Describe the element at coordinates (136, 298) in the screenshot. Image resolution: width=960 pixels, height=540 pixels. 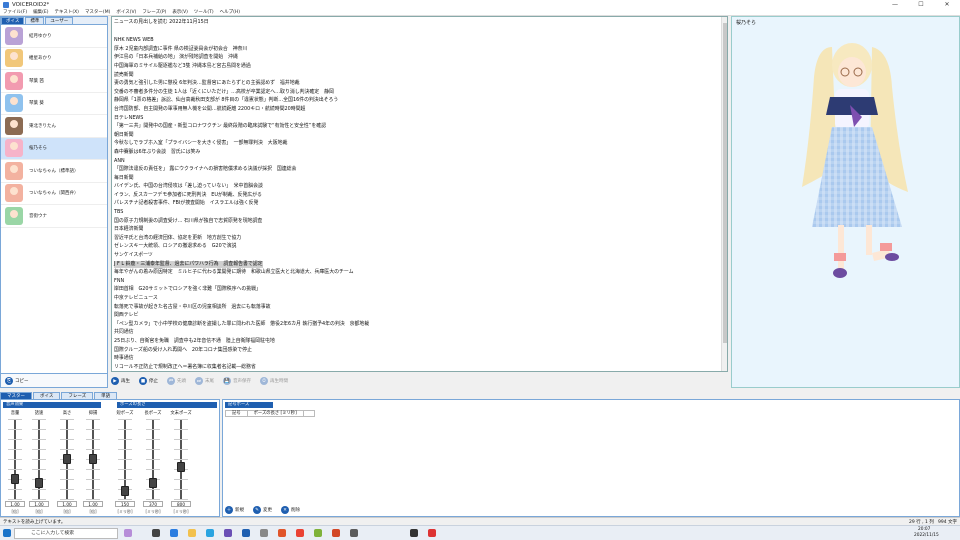
I see `editor-line: 中京テレビニュース` at that location.